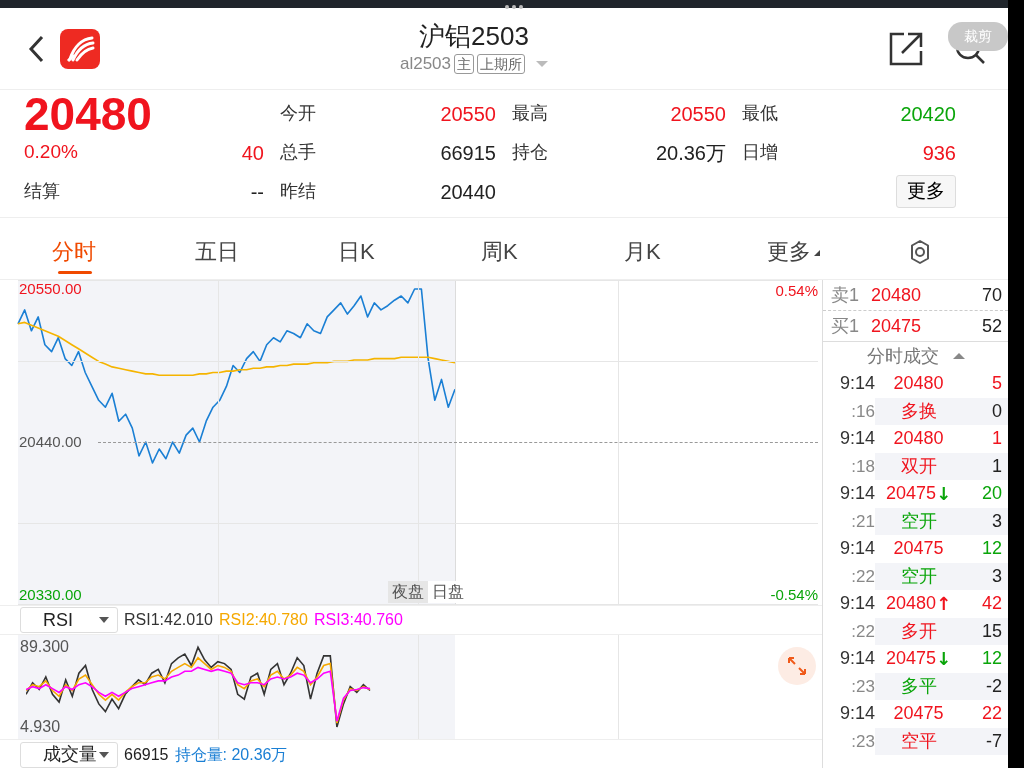  I want to click on oi-change: 0, so click(997, 411).